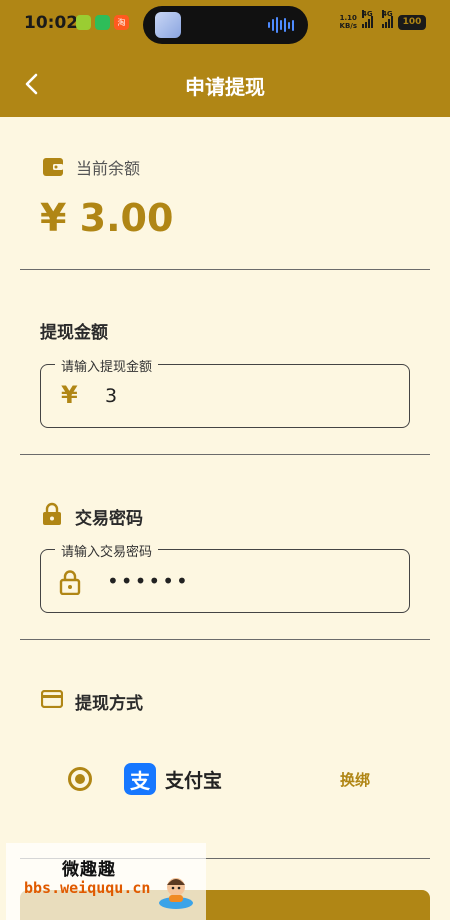 The height and width of the screenshot is (920, 450). What do you see at coordinates (89, 870) in the screenshot?
I see `watermark-title: 微趣趣` at bounding box center [89, 870].